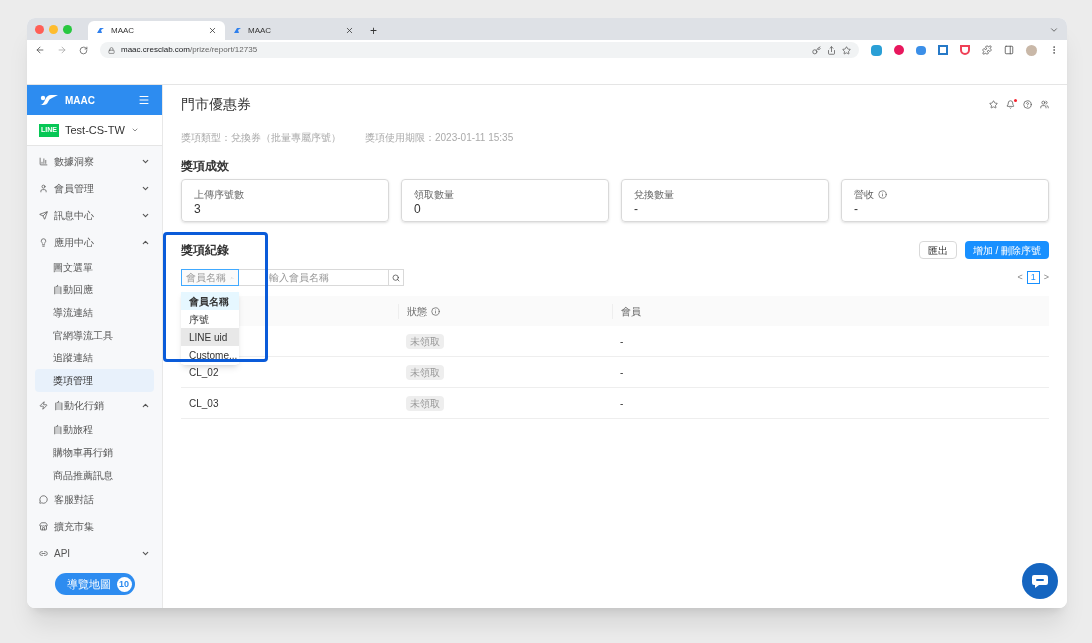 The width and height of the screenshot is (1092, 643). What do you see at coordinates (40, 50) in the screenshot?
I see `back-icon` at bounding box center [40, 50].